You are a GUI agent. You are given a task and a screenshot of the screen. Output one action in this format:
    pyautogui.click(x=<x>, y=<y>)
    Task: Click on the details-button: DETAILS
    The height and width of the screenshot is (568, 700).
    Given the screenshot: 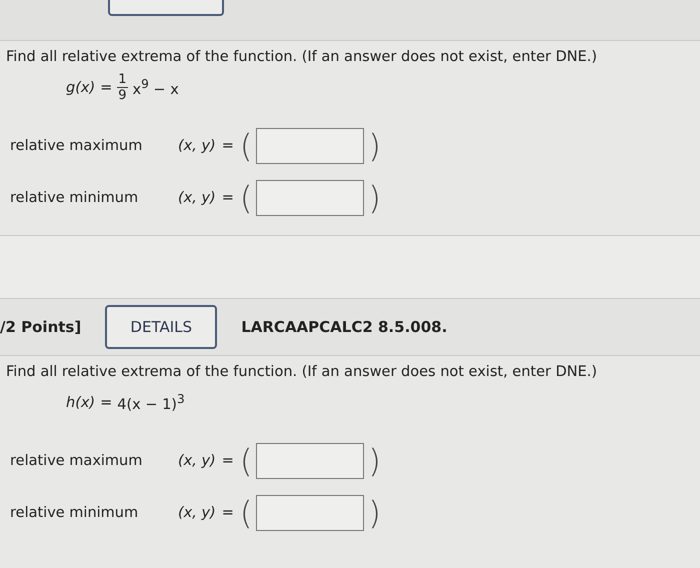 What is the action you would take?
    pyautogui.click(x=161, y=326)
    